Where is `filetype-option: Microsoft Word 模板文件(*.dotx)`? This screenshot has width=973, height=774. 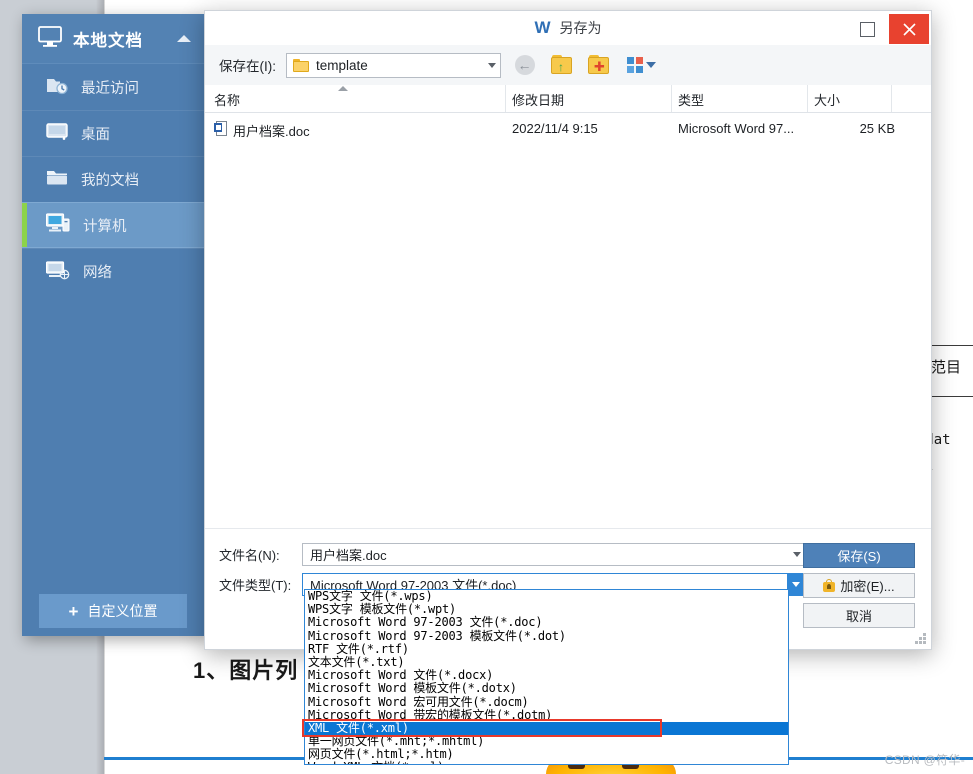
filetype-option: Microsoft Word 模板文件(*.dotx) is located at coordinates (546, 688).